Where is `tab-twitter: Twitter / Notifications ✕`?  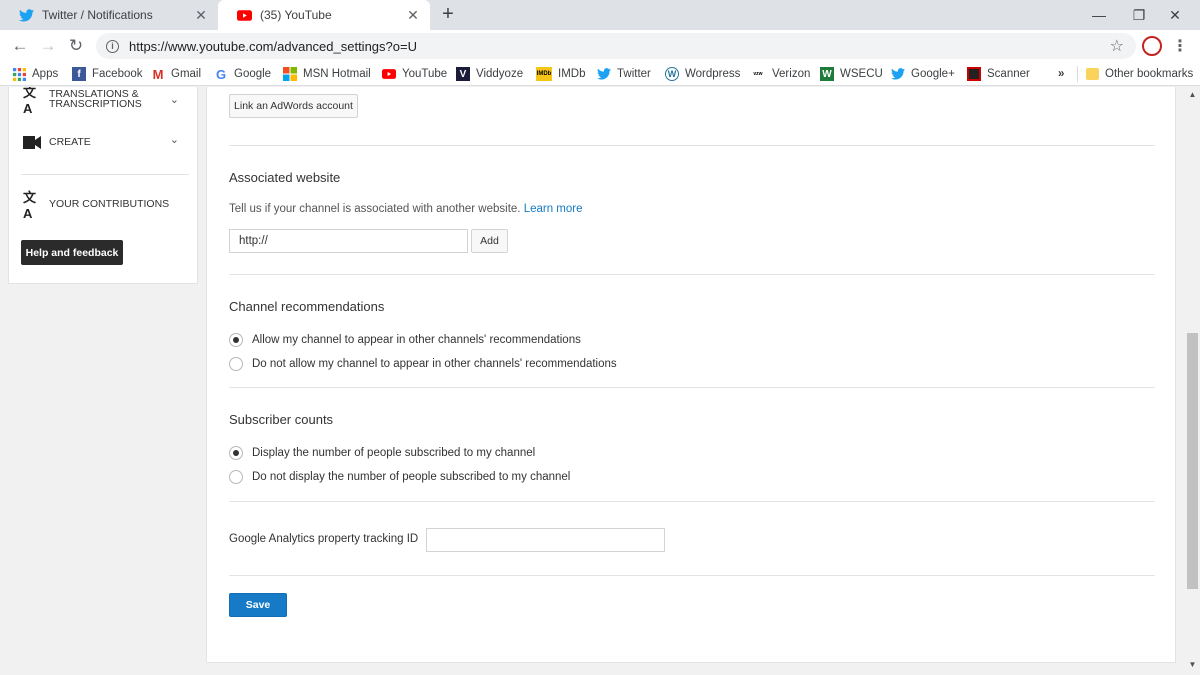
tab-twitter: Twitter / Notifications ✕ is located at coordinates (109, 15).